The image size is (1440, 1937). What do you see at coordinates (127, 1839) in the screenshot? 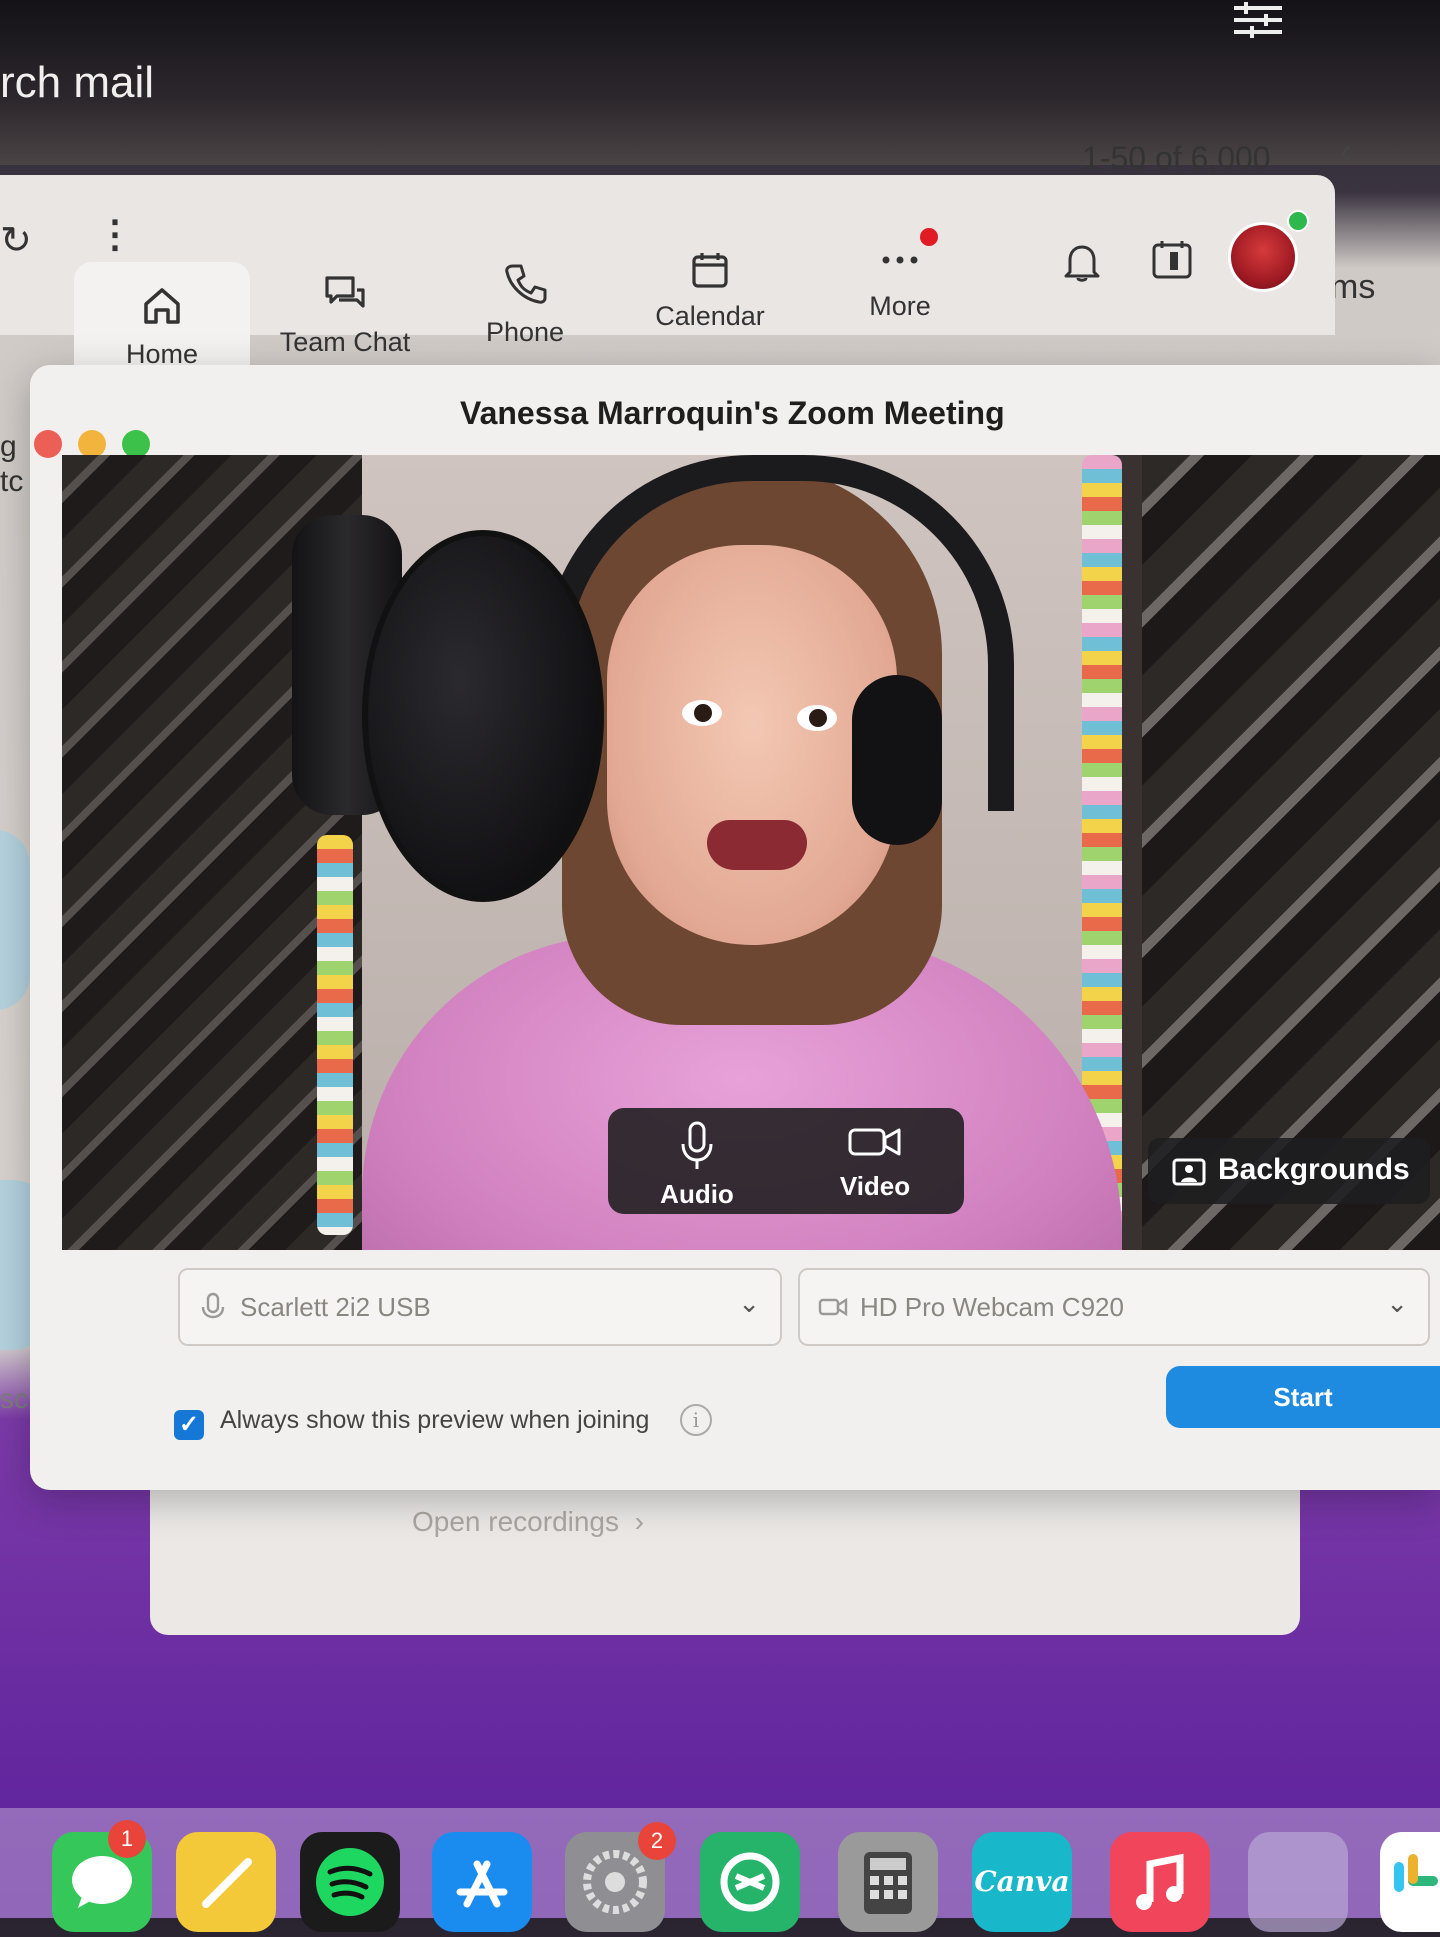
I see `messages-badge: 1` at bounding box center [127, 1839].